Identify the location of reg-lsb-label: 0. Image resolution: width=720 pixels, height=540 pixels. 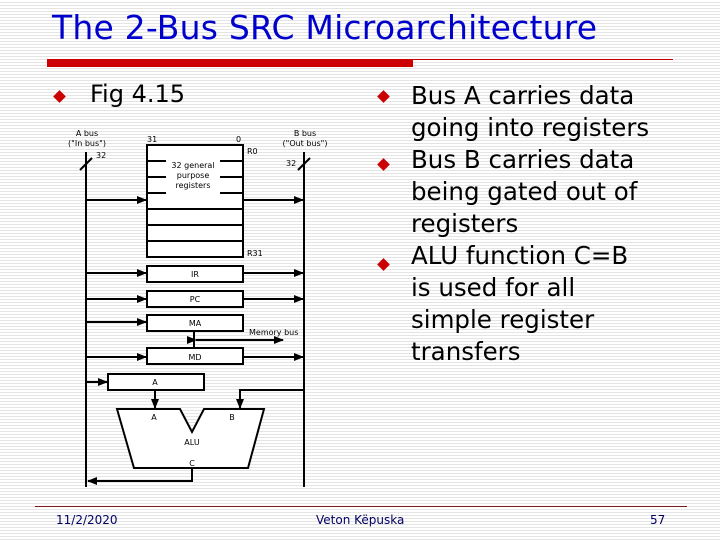
(238, 139).